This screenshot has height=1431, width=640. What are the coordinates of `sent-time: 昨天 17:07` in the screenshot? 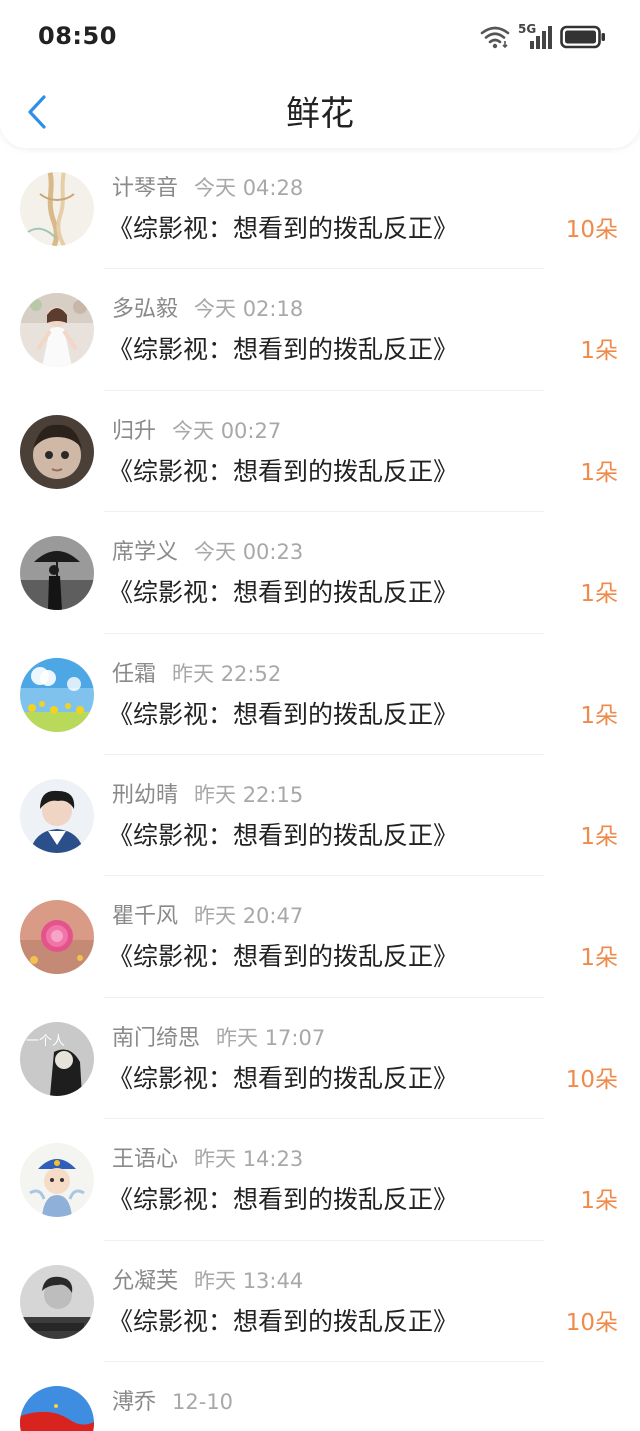 It's located at (271, 1037).